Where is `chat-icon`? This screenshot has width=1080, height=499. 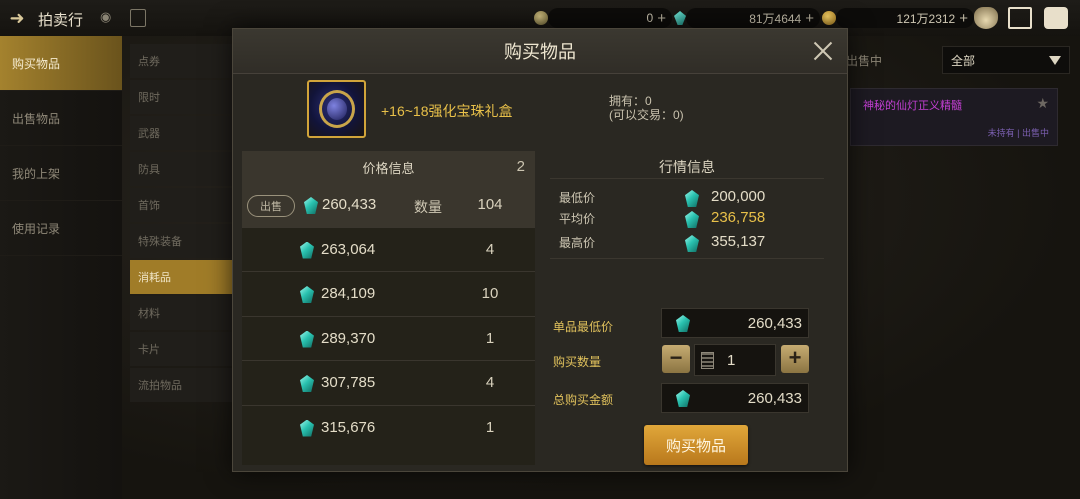
chat-icon is located at coordinates (1056, 18).